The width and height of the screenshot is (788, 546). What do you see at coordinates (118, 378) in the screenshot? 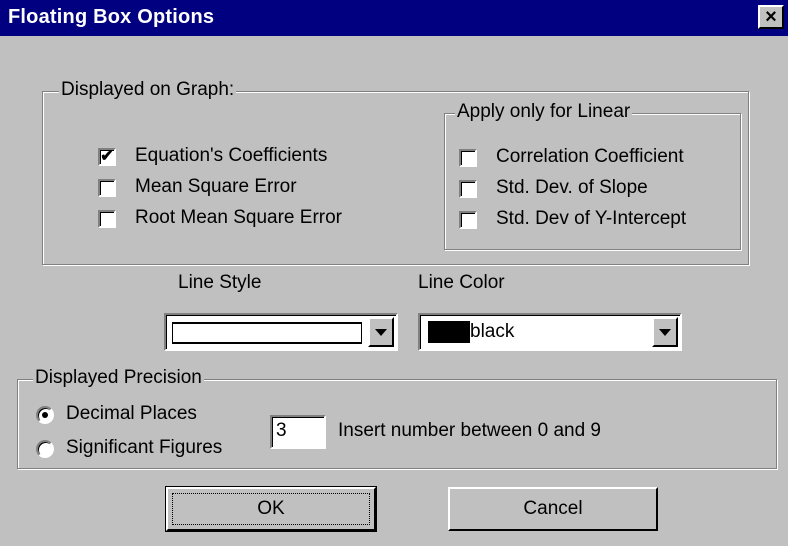
I see `displayed-precision-label: Displayed Precision` at bounding box center [118, 378].